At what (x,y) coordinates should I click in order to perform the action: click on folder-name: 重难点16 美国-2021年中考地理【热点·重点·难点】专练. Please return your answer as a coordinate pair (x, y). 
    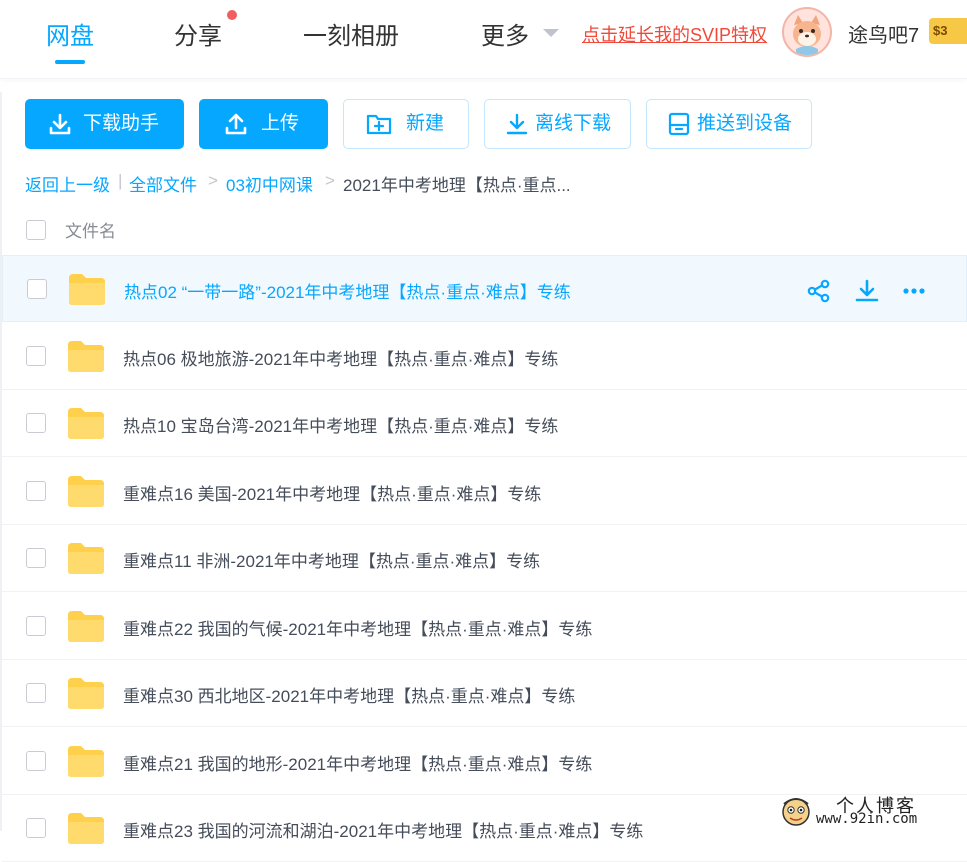
    Looking at the image, I should click on (332, 492).